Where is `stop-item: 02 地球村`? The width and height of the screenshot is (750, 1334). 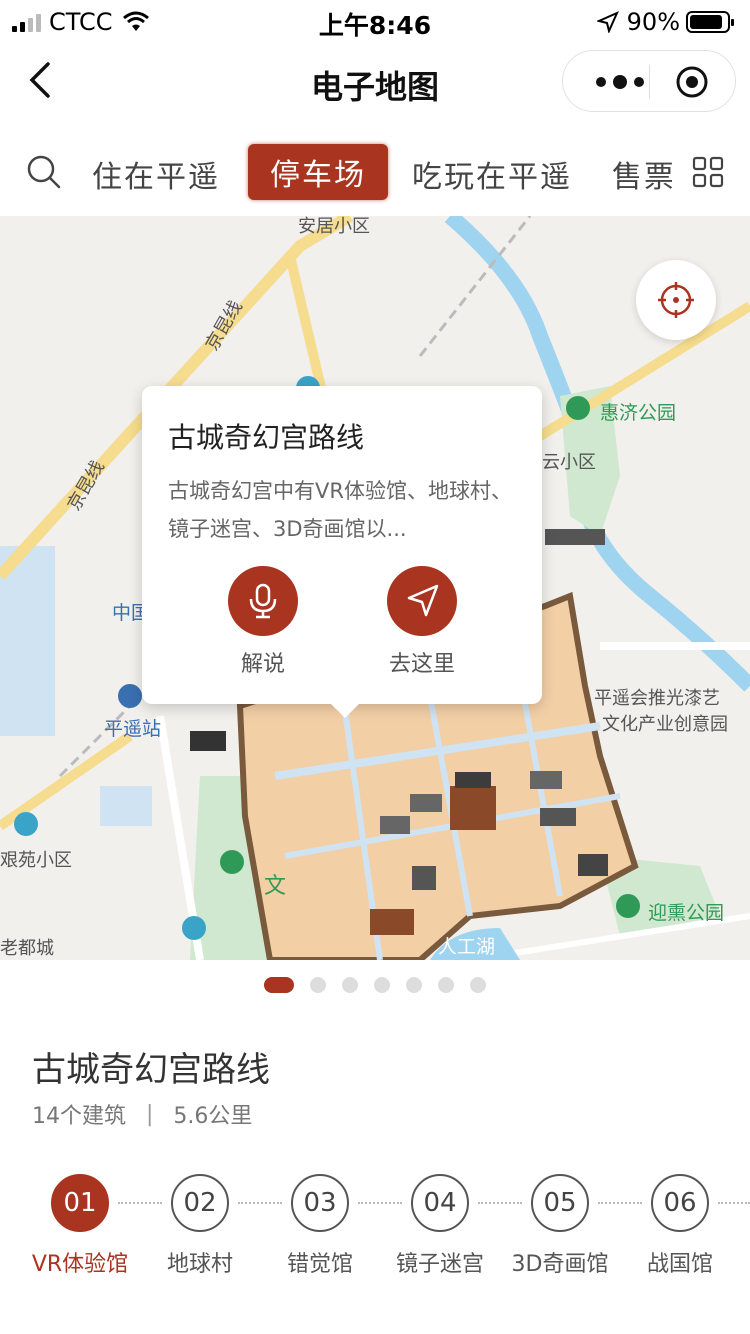 stop-item: 02 地球村 is located at coordinates (200, 1226).